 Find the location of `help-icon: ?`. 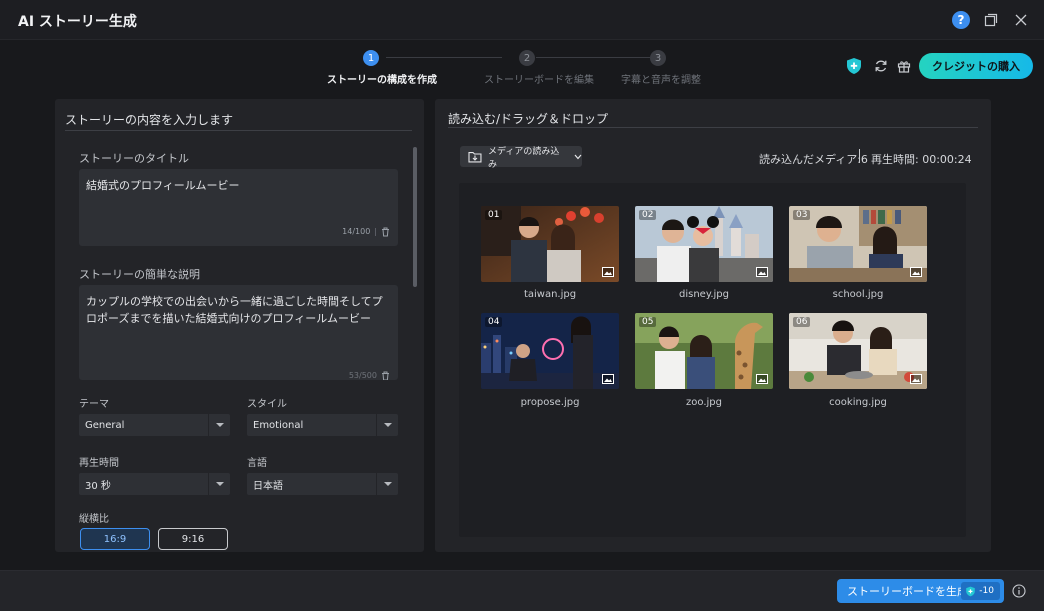

help-icon: ? is located at coordinates (961, 20).